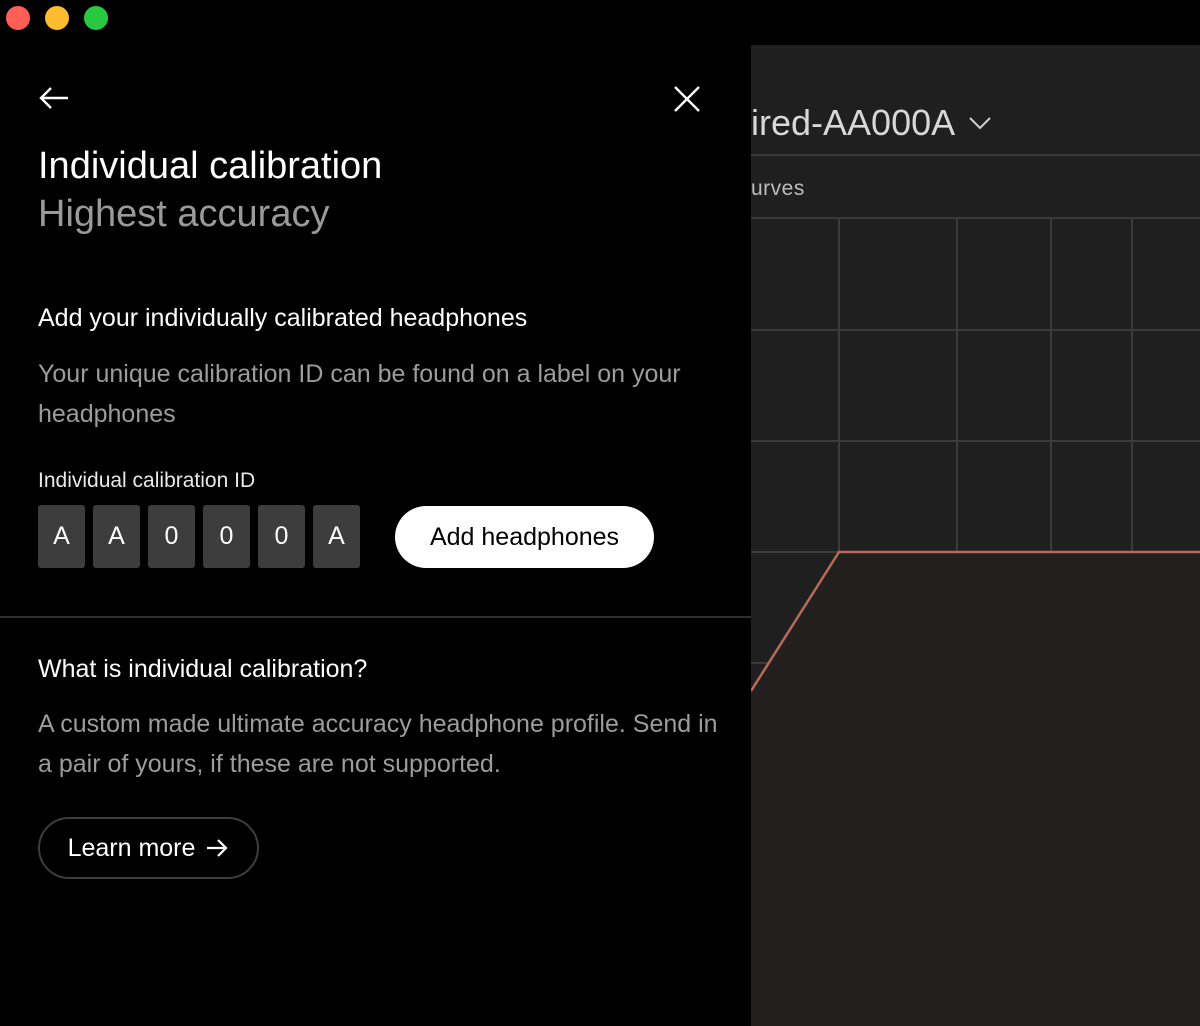 Image resolution: width=1200 pixels, height=1026 pixels. I want to click on chevron-down-icon, so click(980, 123).